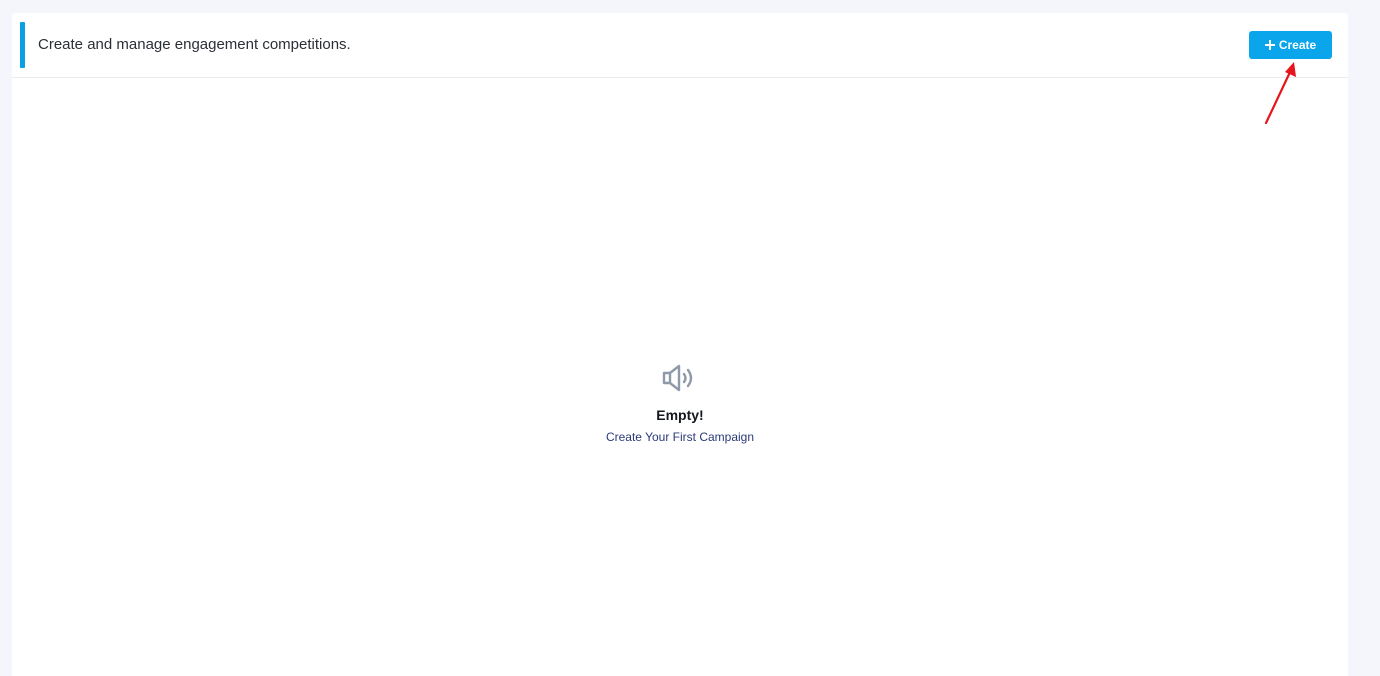  What do you see at coordinates (680, 404) in the screenshot?
I see `empty-state: Empty! Create Your First Campaign` at bounding box center [680, 404].